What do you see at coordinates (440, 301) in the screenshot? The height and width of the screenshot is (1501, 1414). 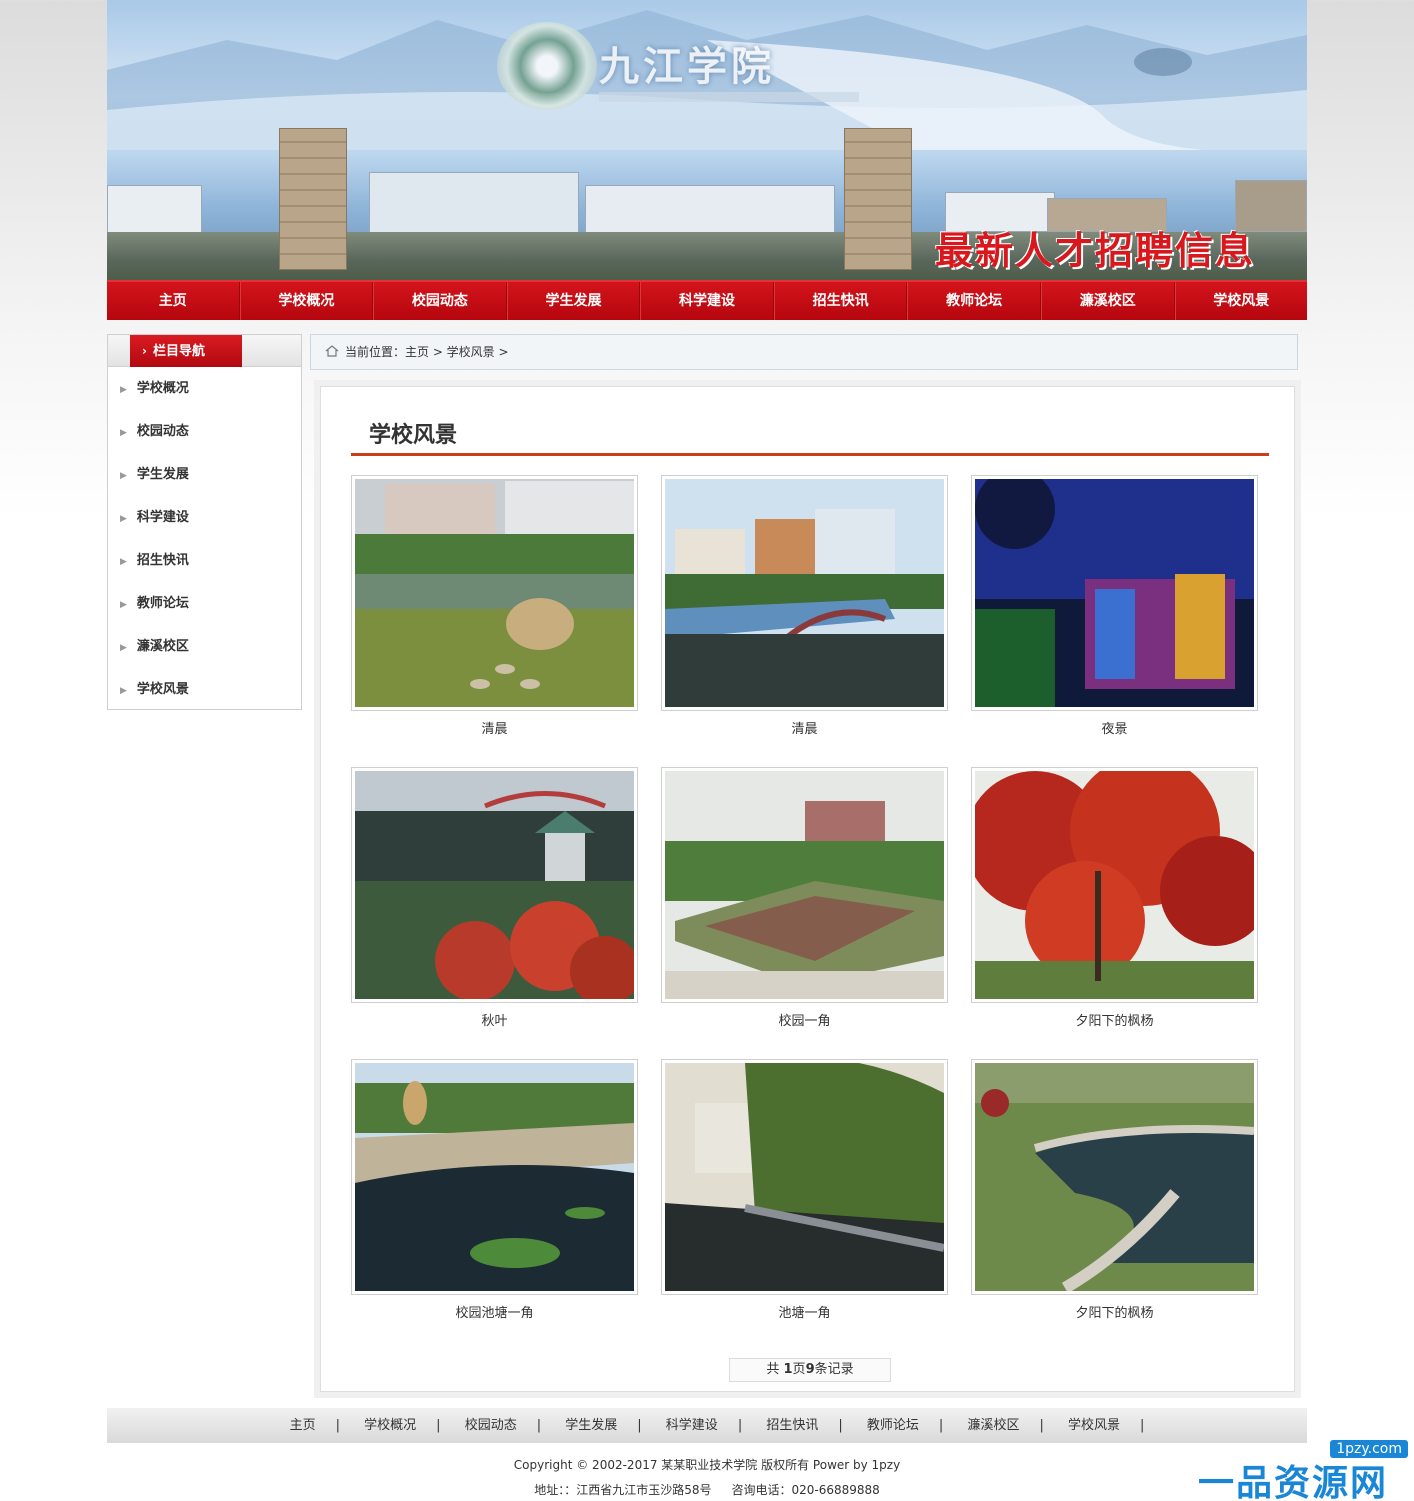 I see `nav-item-campus-news: 校园动态` at bounding box center [440, 301].